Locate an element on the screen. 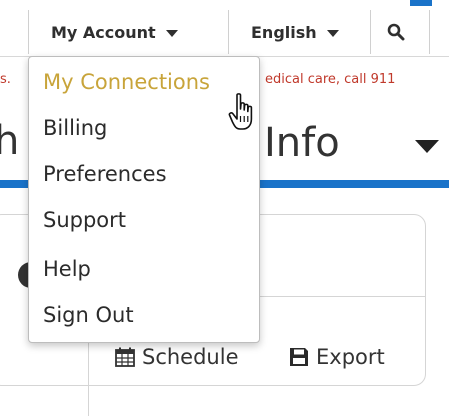 This screenshot has height=416, width=449. menu-item-billing: Billing is located at coordinates (148, 128).